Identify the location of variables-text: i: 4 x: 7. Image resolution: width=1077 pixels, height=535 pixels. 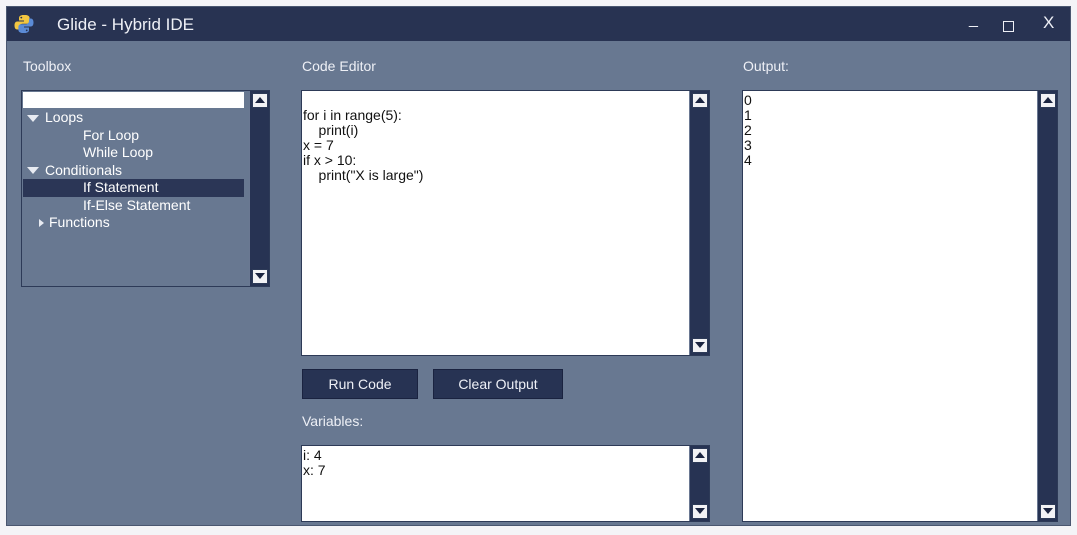
(314, 462).